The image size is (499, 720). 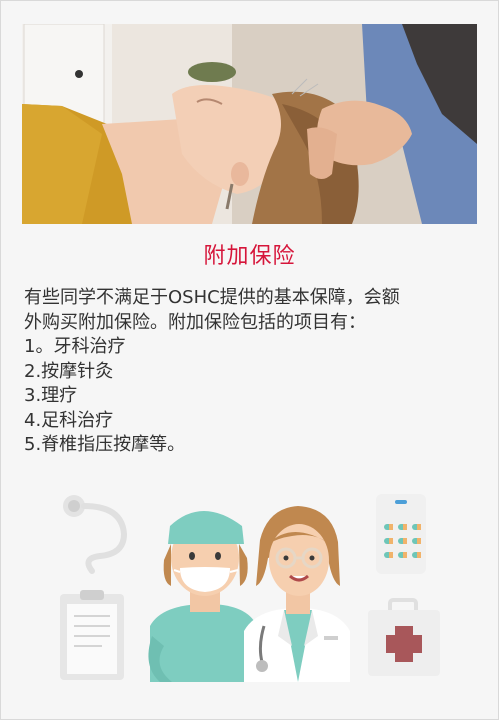 What do you see at coordinates (105, 444) in the screenshot?
I see `list-item-5: 5.脊椎指压按摩等。` at bounding box center [105, 444].